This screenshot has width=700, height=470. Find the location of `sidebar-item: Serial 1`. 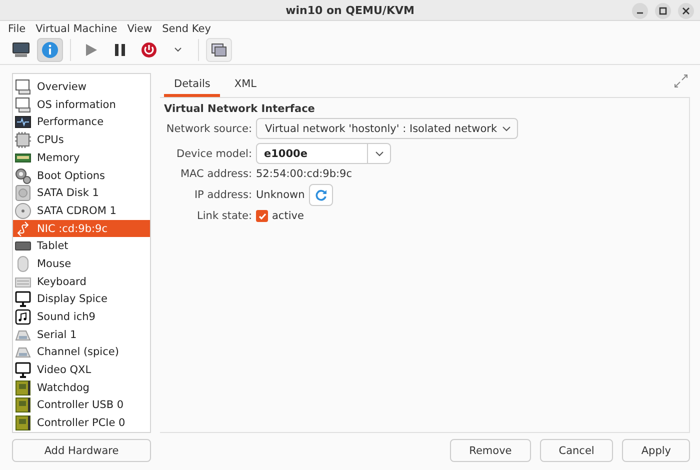

sidebar-item: Serial 1 is located at coordinates (81, 335).